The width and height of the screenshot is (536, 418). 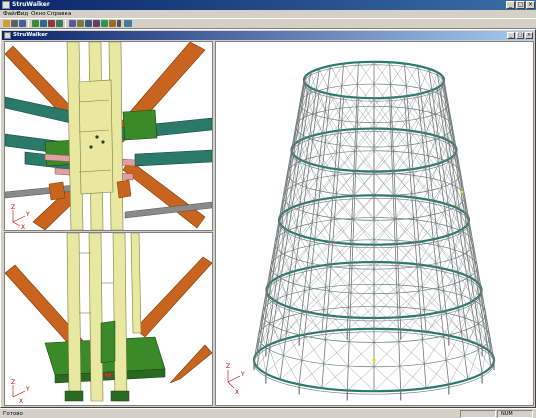 I want to click on select-icon, so click(x=35, y=23).